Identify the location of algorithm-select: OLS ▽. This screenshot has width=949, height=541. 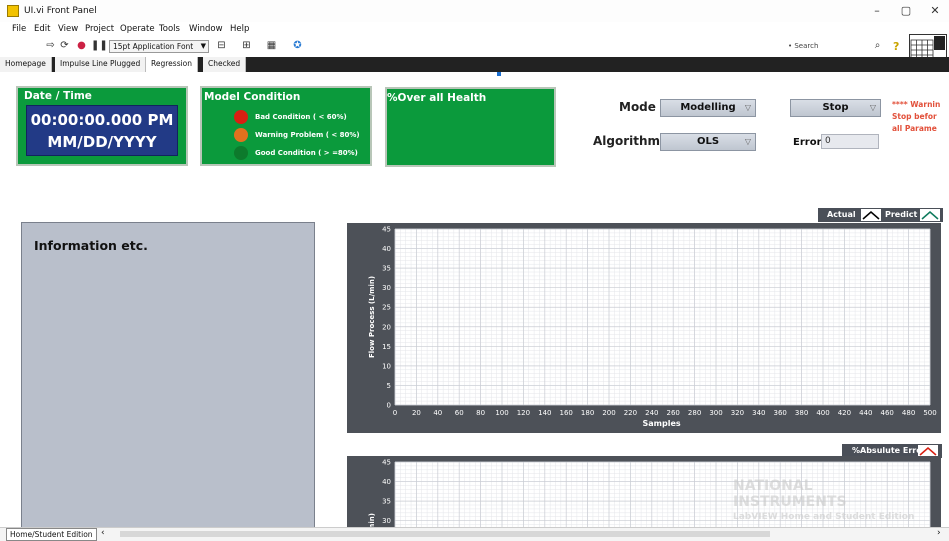
(708, 142).